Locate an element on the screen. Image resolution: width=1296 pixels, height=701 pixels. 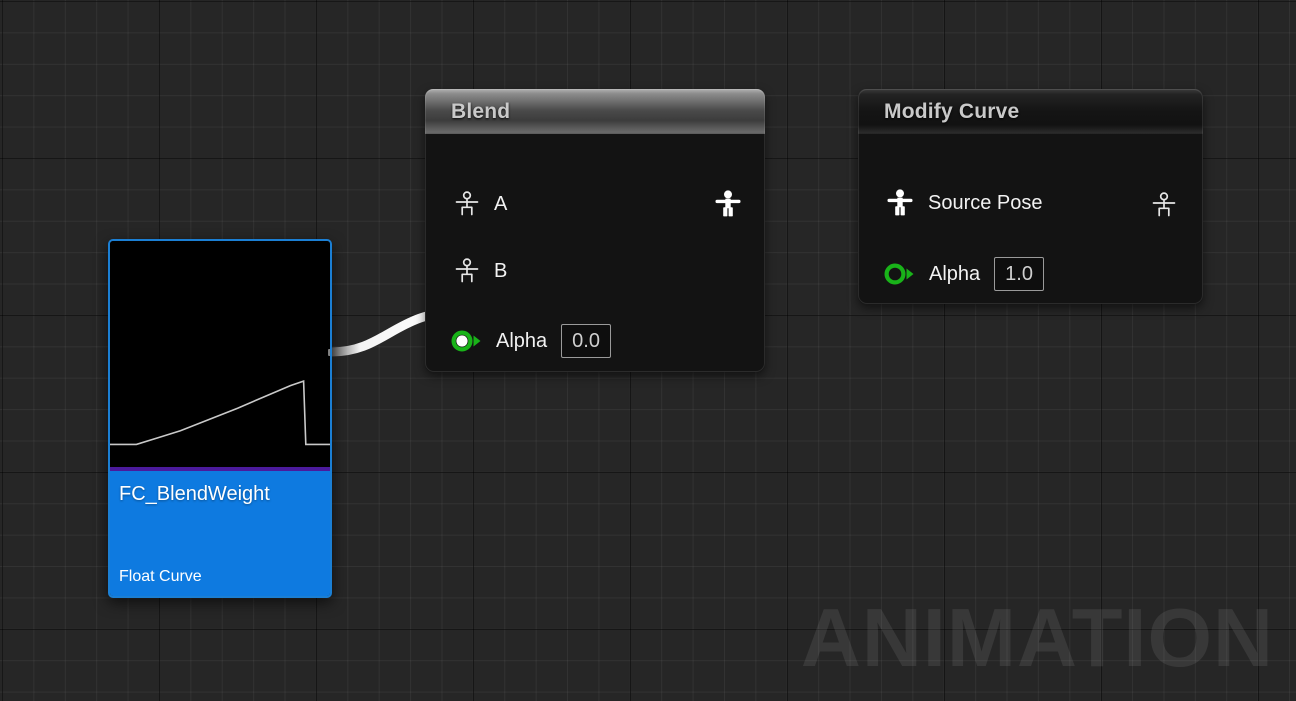
blend-alpha-value-field: 0.0 is located at coordinates (586, 341).